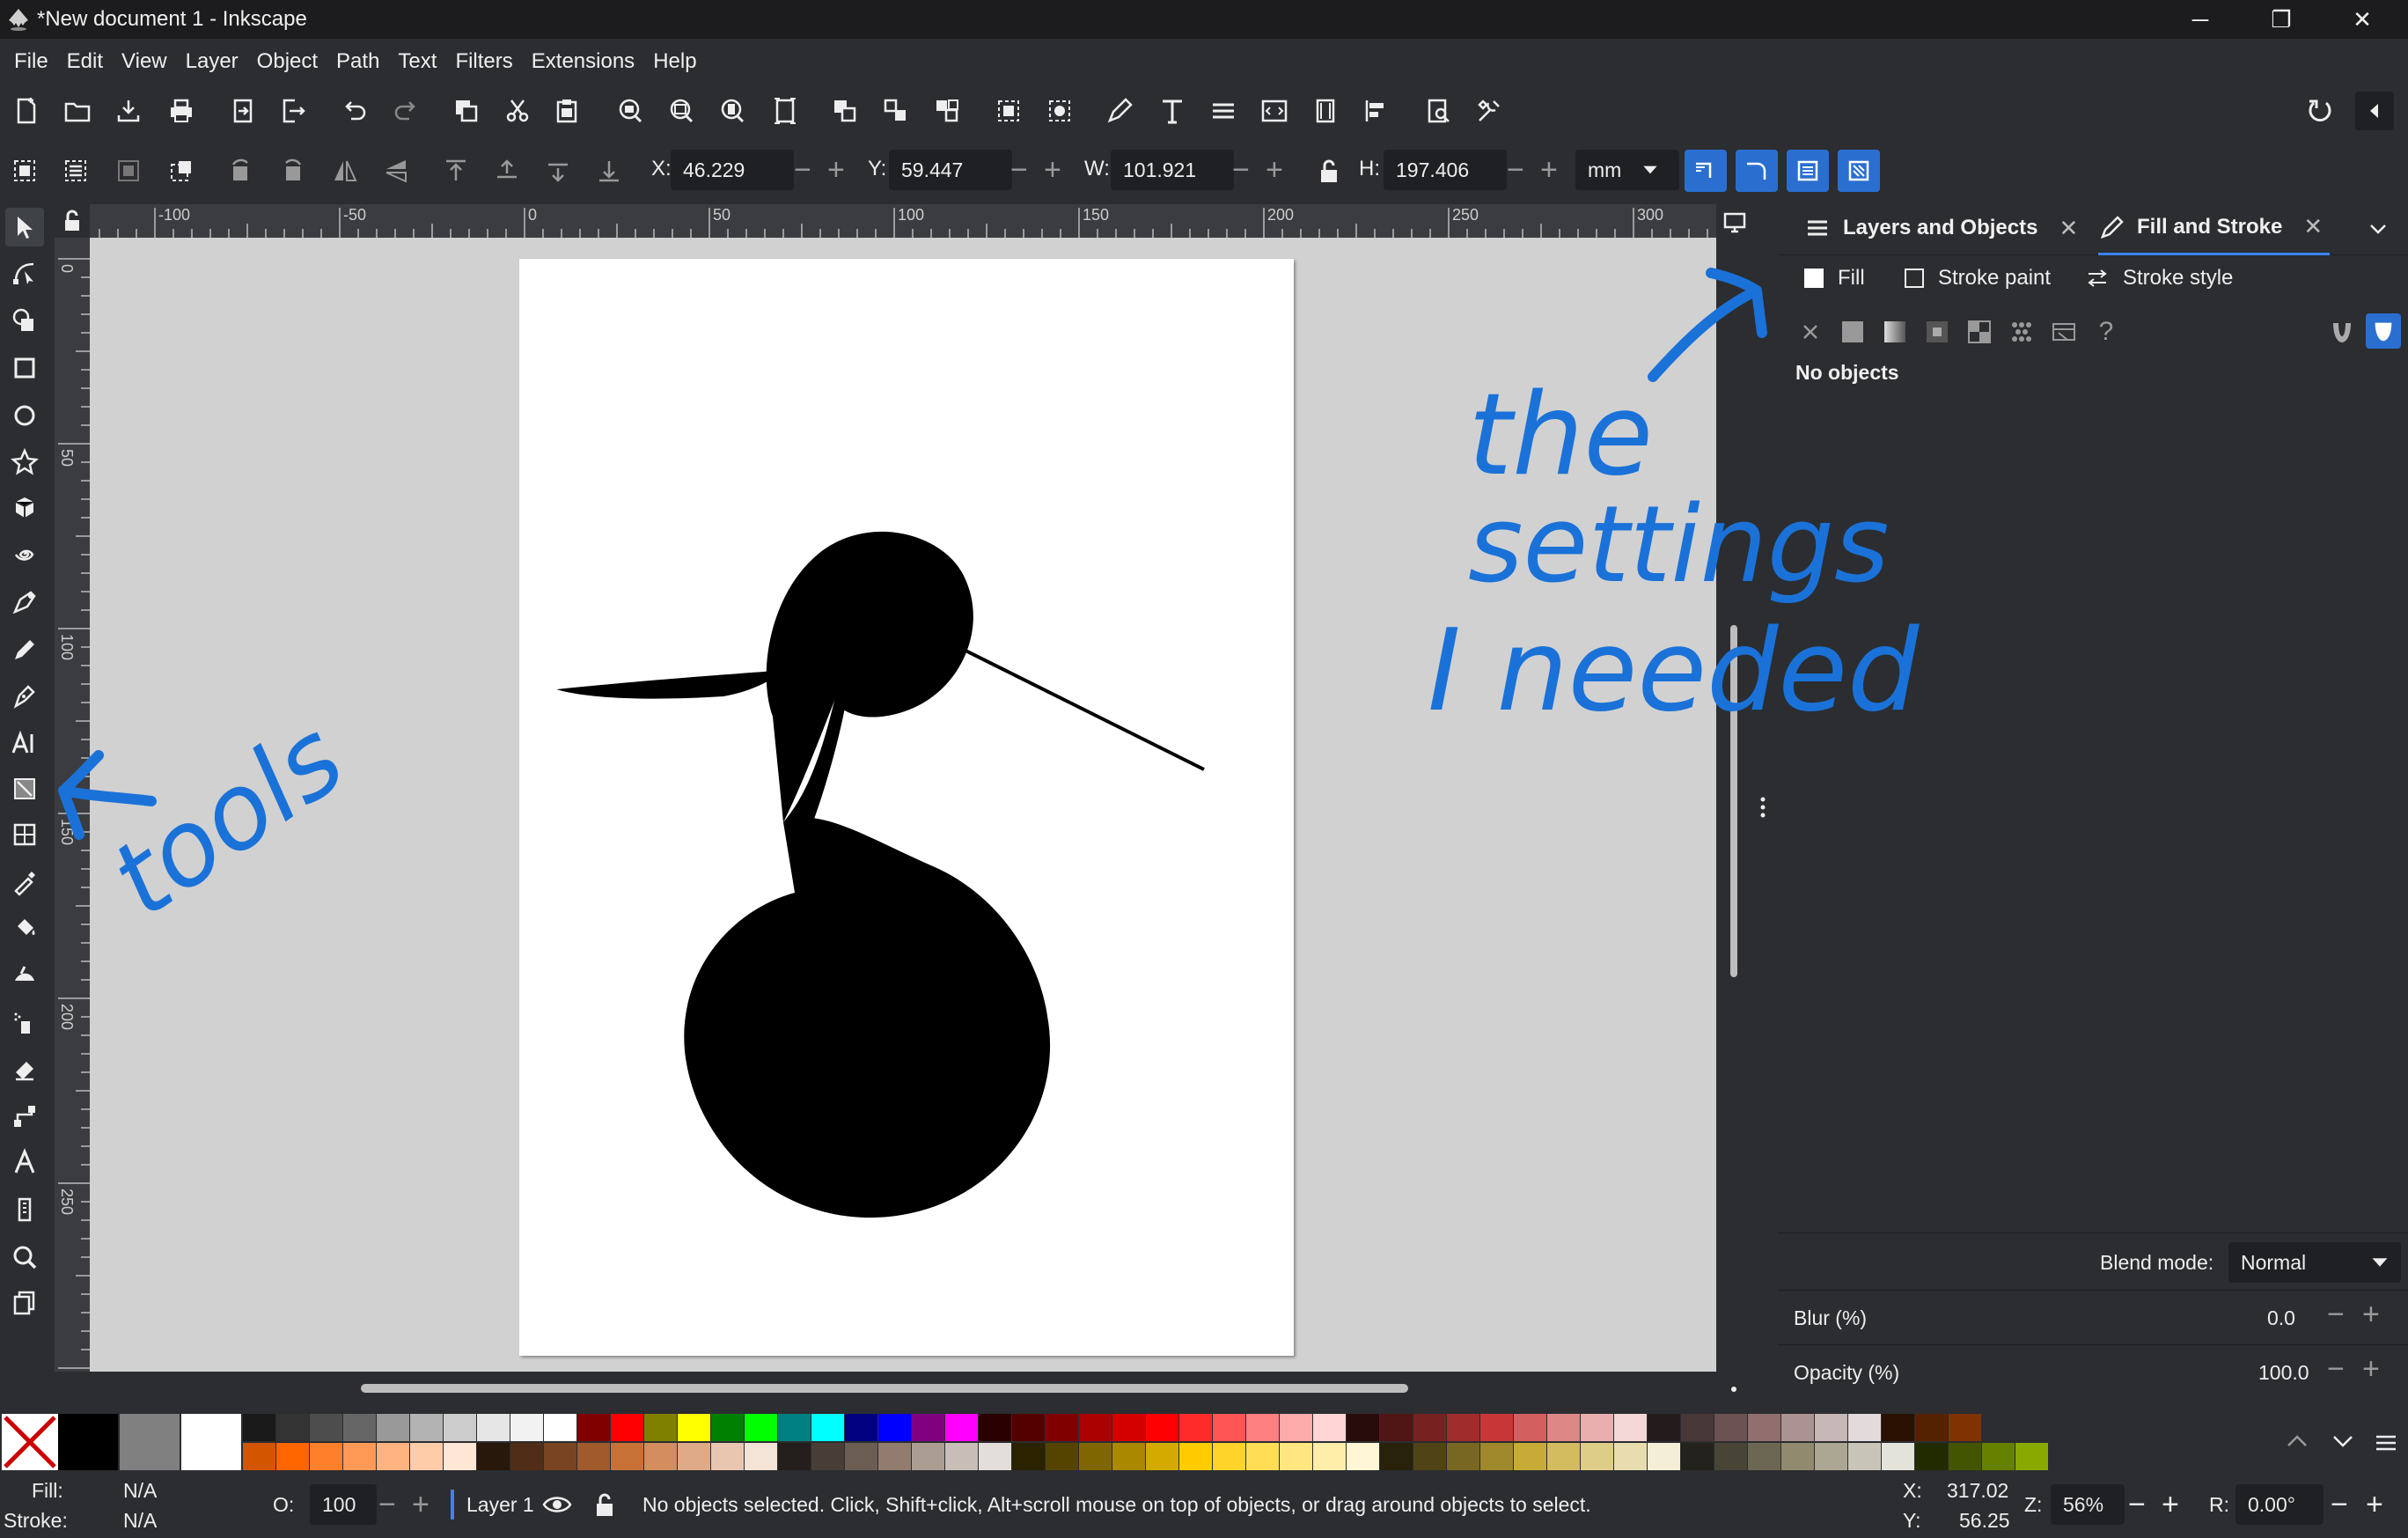  I want to click on menu-path: Path, so click(358, 61).